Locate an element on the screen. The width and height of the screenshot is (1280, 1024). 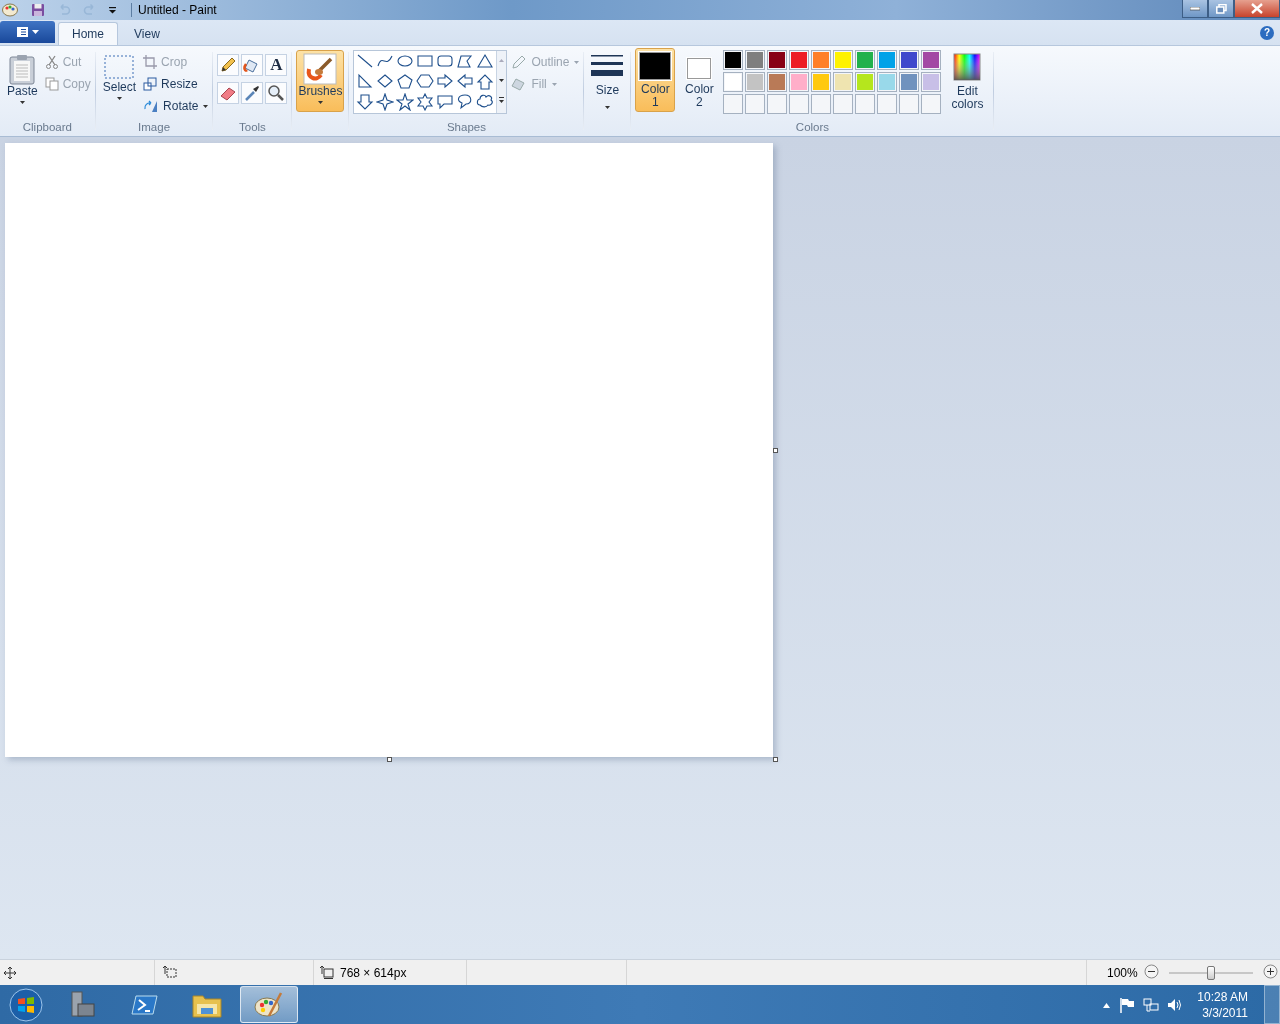
pen-icon is located at coordinates (519, 62).